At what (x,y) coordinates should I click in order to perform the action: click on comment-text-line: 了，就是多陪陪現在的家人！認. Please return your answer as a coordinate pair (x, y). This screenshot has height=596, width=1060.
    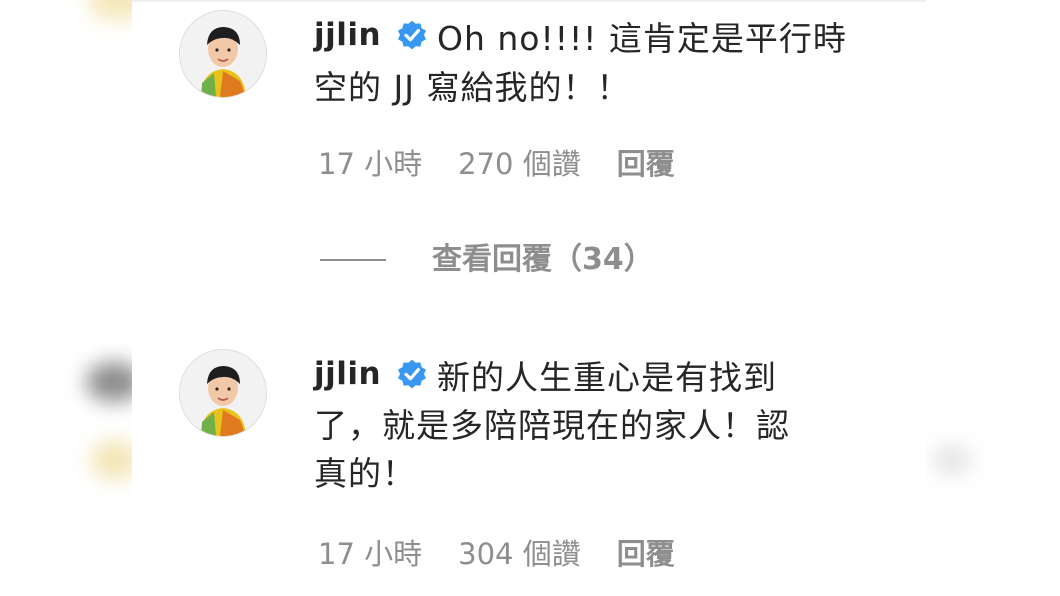
    Looking at the image, I should click on (552, 425).